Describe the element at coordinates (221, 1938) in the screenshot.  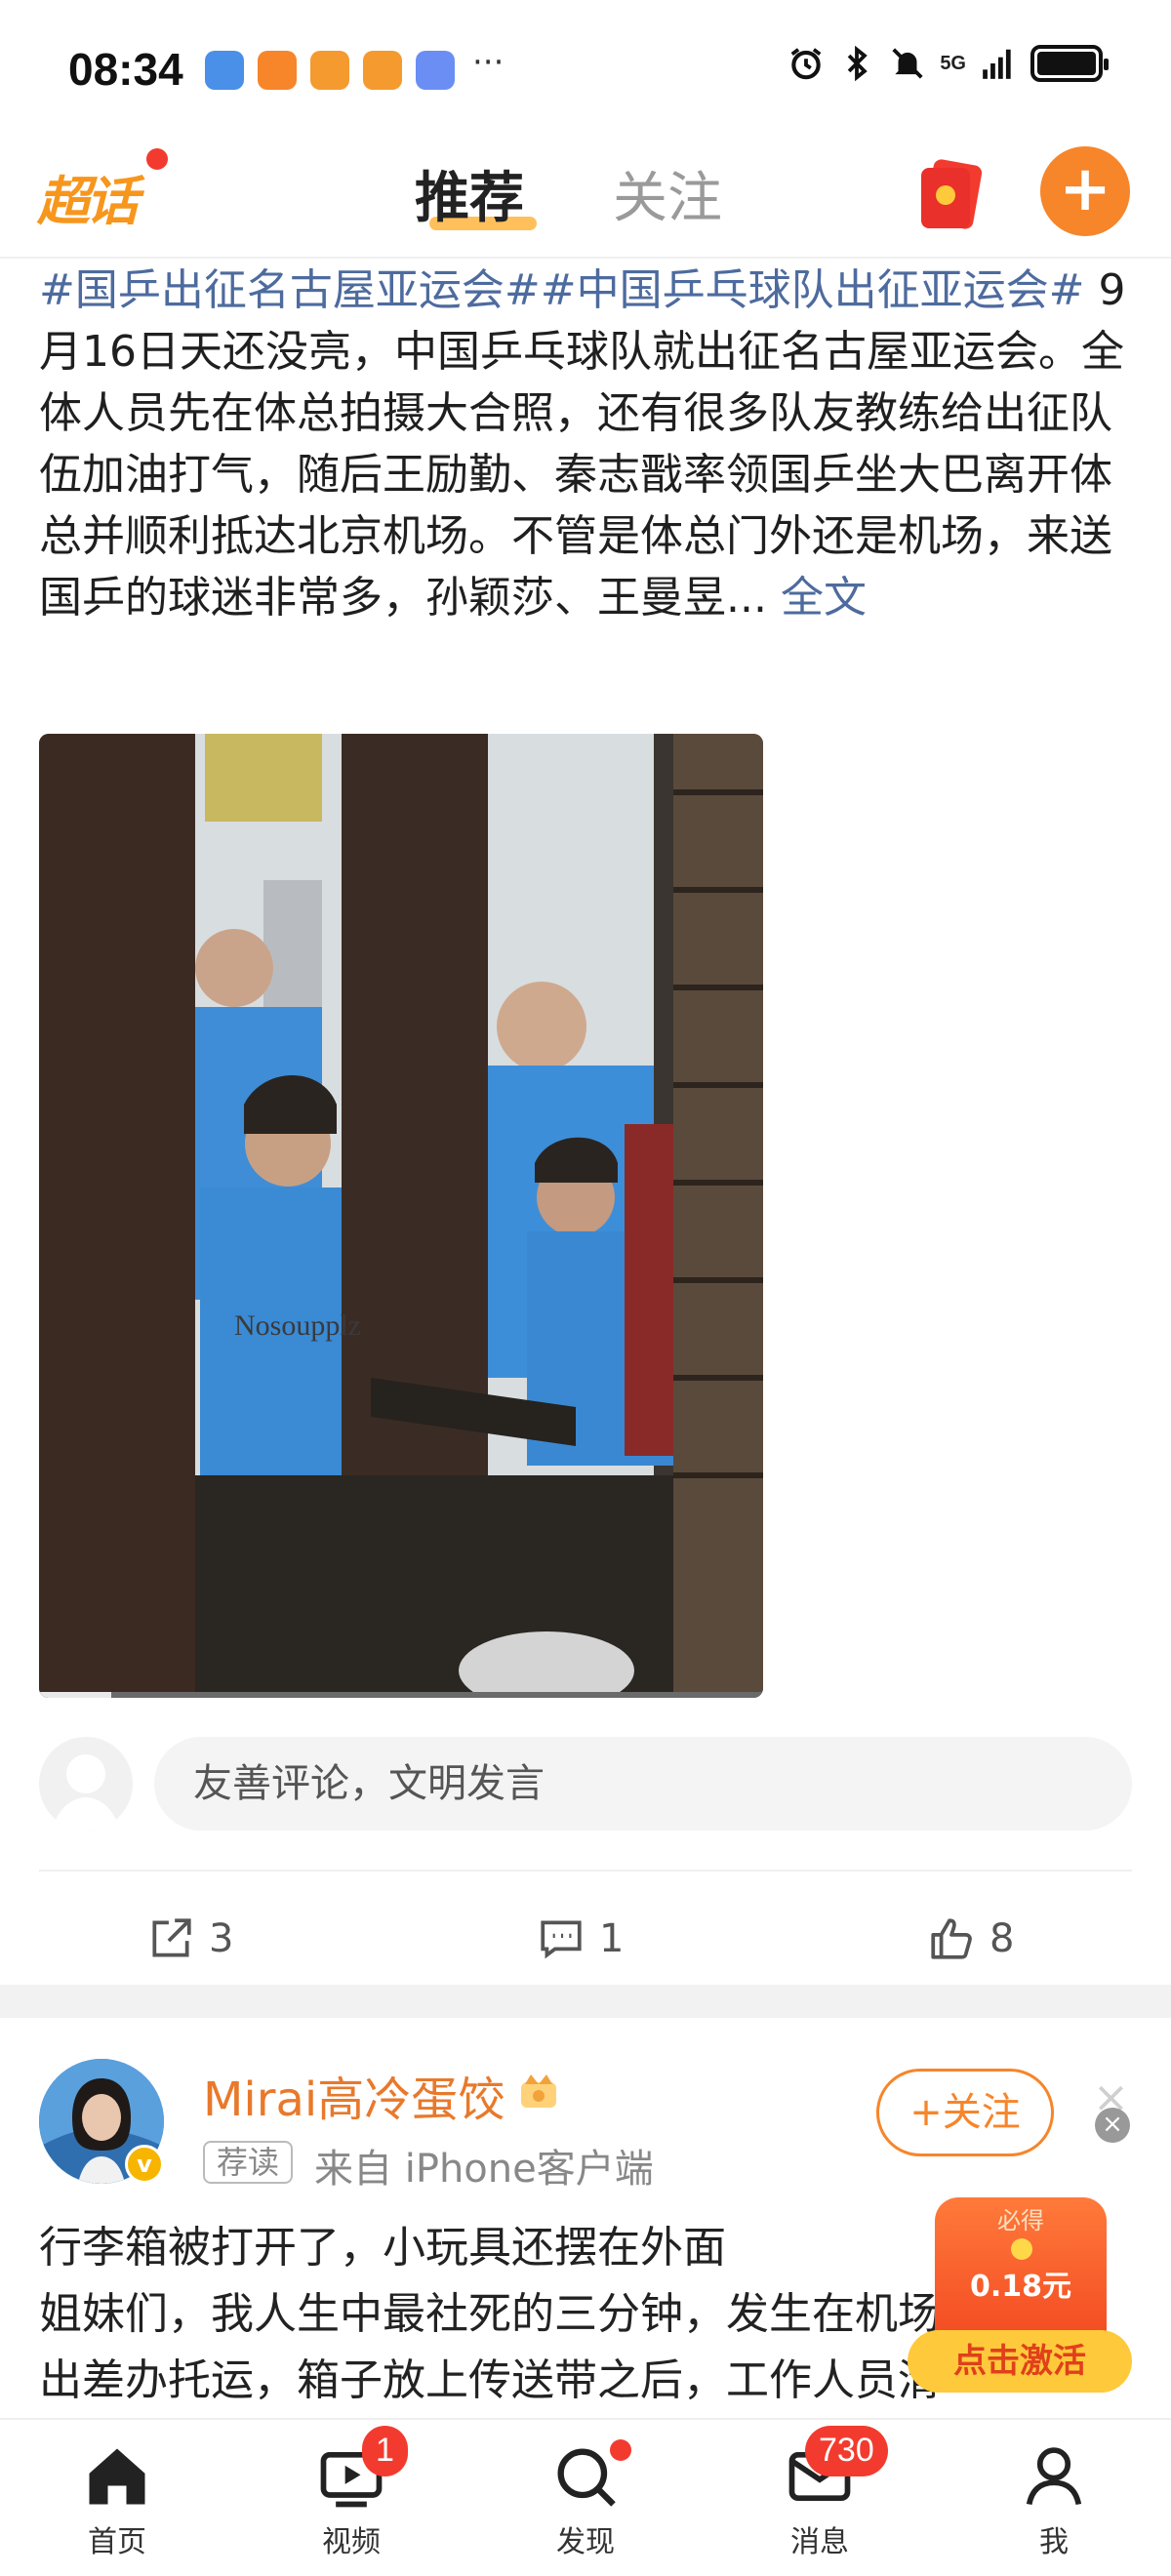
I see `share-count: 3` at that location.